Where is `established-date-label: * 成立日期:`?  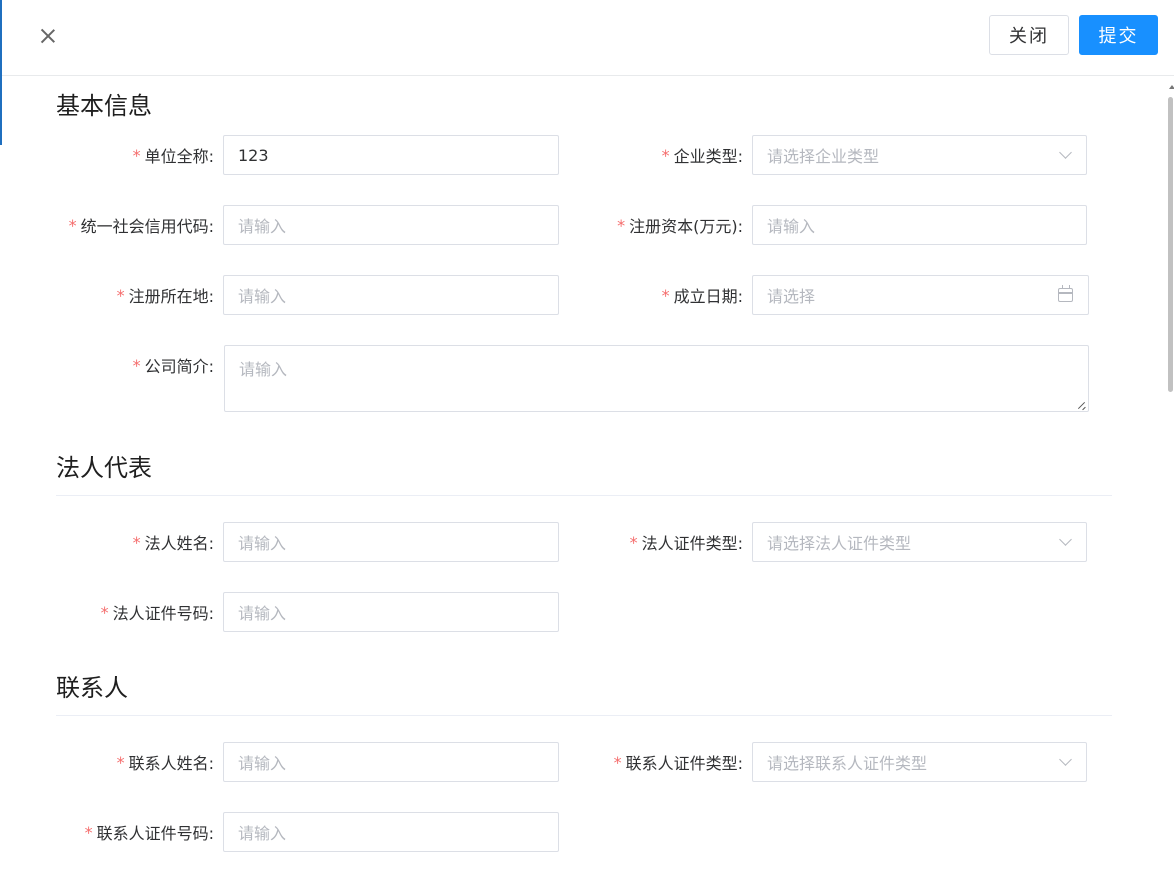
established-date-label: * 成立日期: is located at coordinates (702, 296).